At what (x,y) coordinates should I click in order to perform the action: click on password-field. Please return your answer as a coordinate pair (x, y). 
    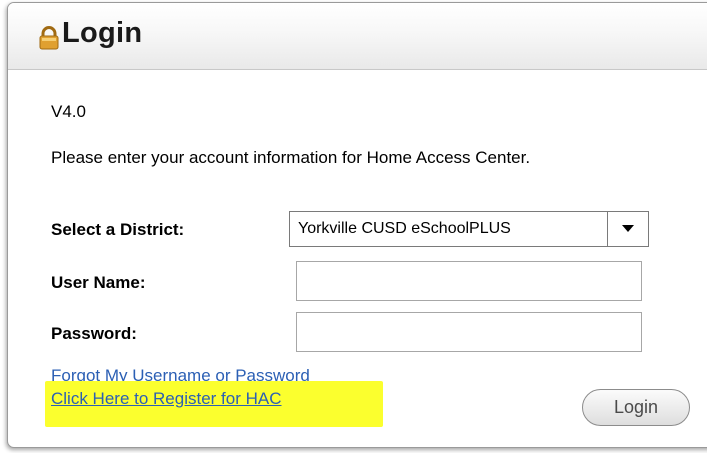
    Looking at the image, I should click on (469, 332).